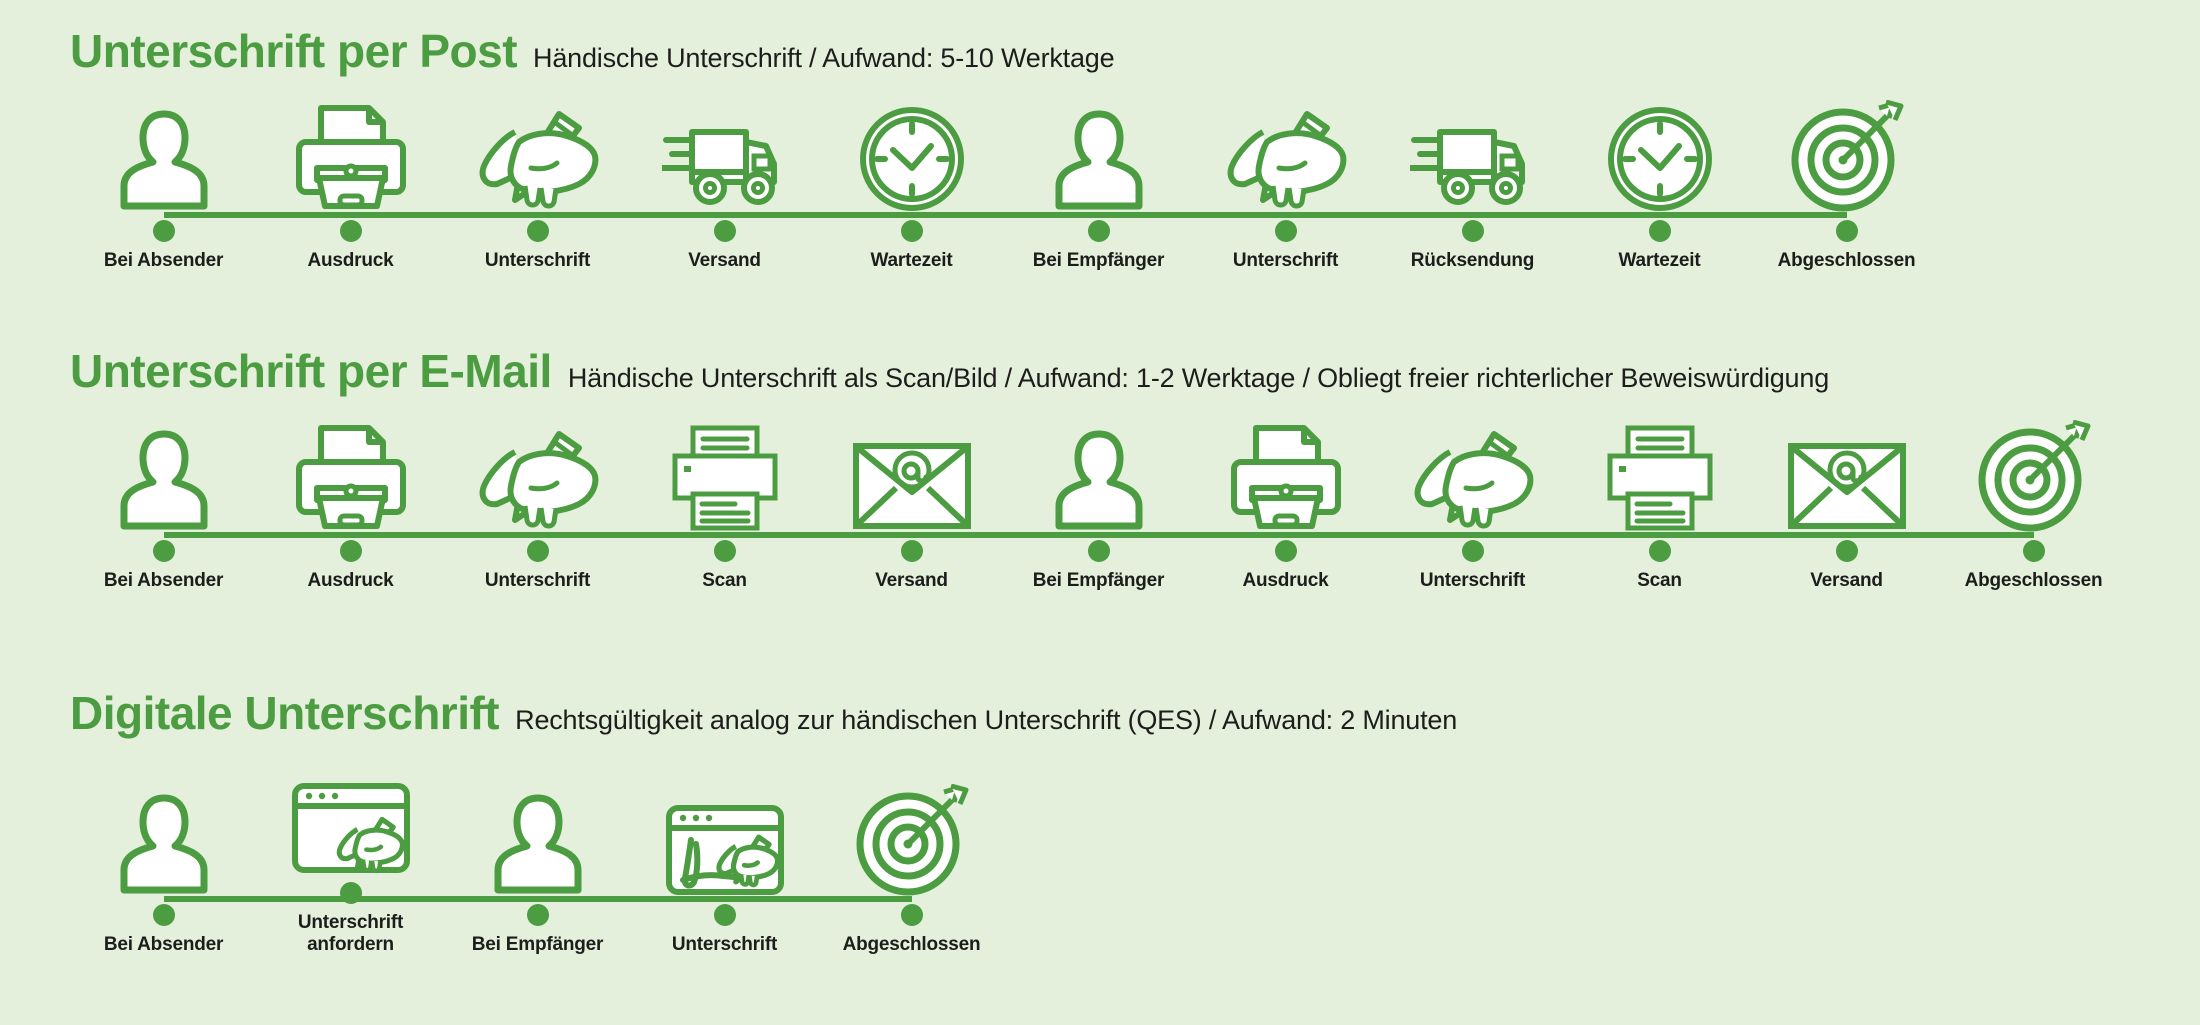 The image size is (2200, 1025). What do you see at coordinates (311, 371) in the screenshot?
I see `row-title: Unterschrift per E-Mail` at bounding box center [311, 371].